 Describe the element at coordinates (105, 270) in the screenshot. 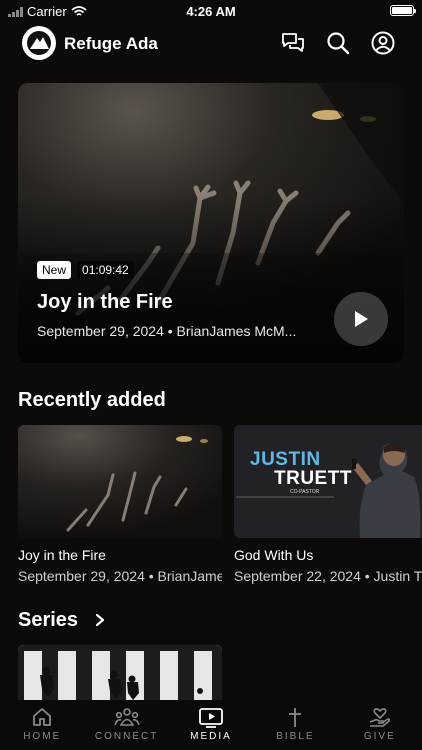

I see `duration-badge: 01:09:42` at that location.